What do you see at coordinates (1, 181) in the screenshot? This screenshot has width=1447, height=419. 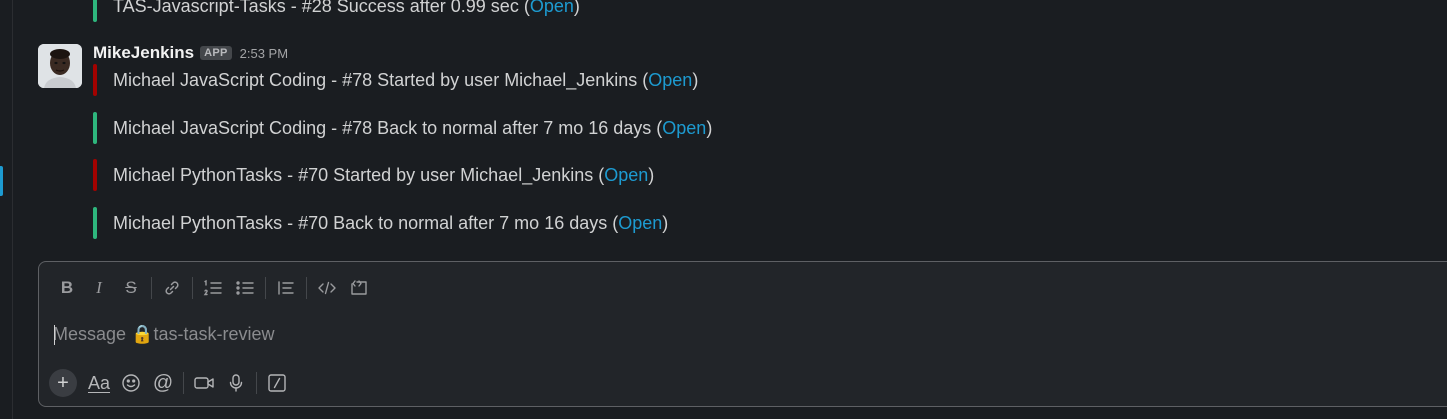 I see `active-channel-indicator` at bounding box center [1, 181].